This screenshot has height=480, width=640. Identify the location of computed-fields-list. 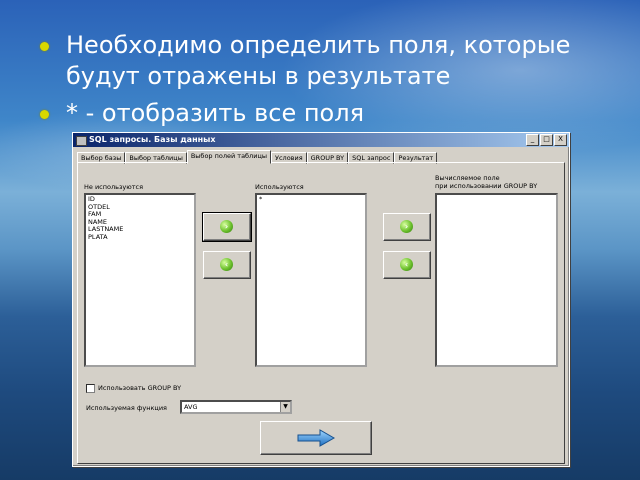
(496, 280).